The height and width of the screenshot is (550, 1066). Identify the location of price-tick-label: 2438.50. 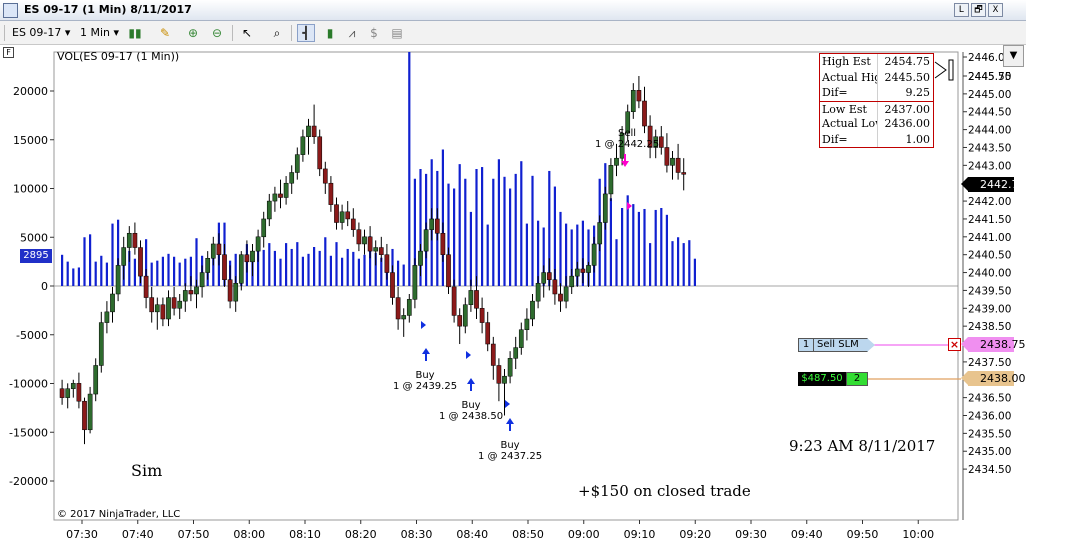
(989, 327).